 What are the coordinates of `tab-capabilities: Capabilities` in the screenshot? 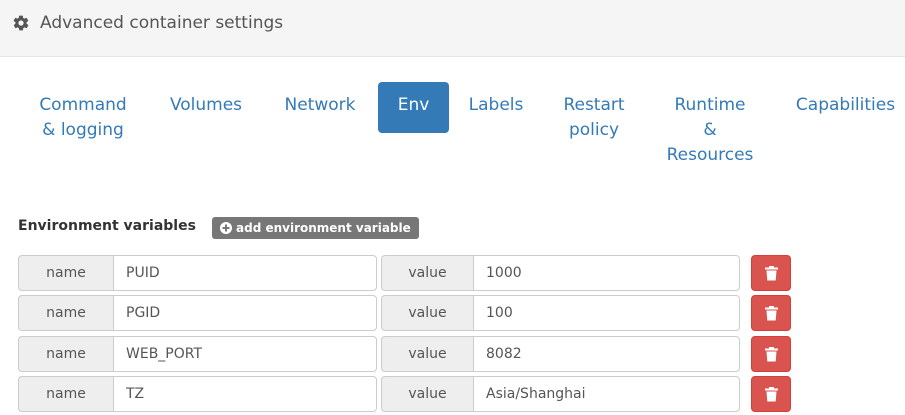 It's located at (845, 99).